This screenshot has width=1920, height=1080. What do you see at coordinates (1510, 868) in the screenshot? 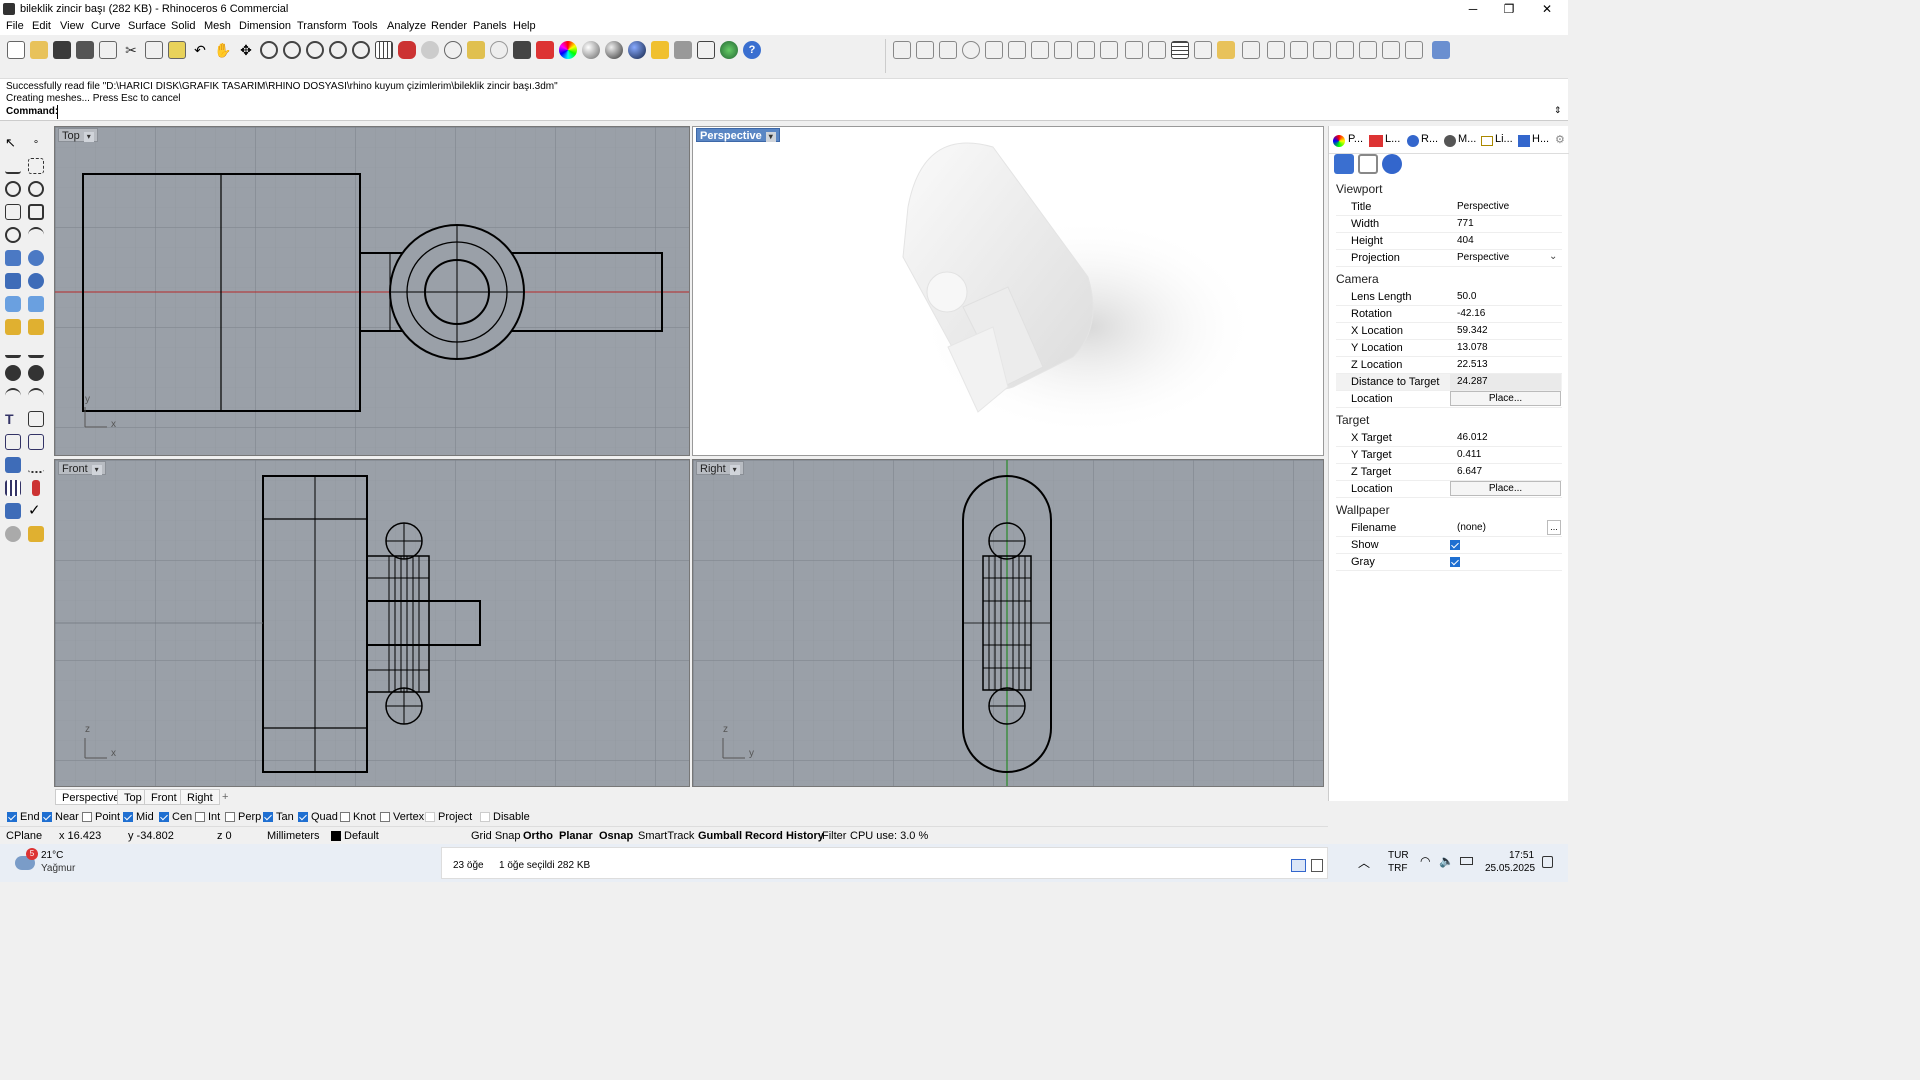
I see `clock-date: 25.05.2025` at bounding box center [1510, 868].